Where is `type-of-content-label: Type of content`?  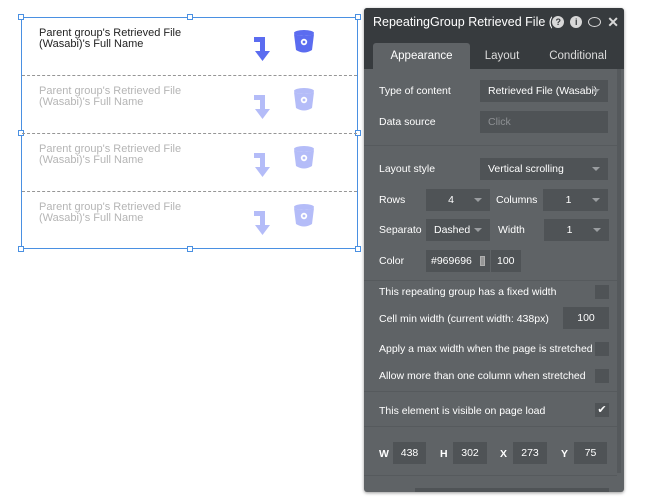
type-of-content-label: Type of content is located at coordinates (415, 91).